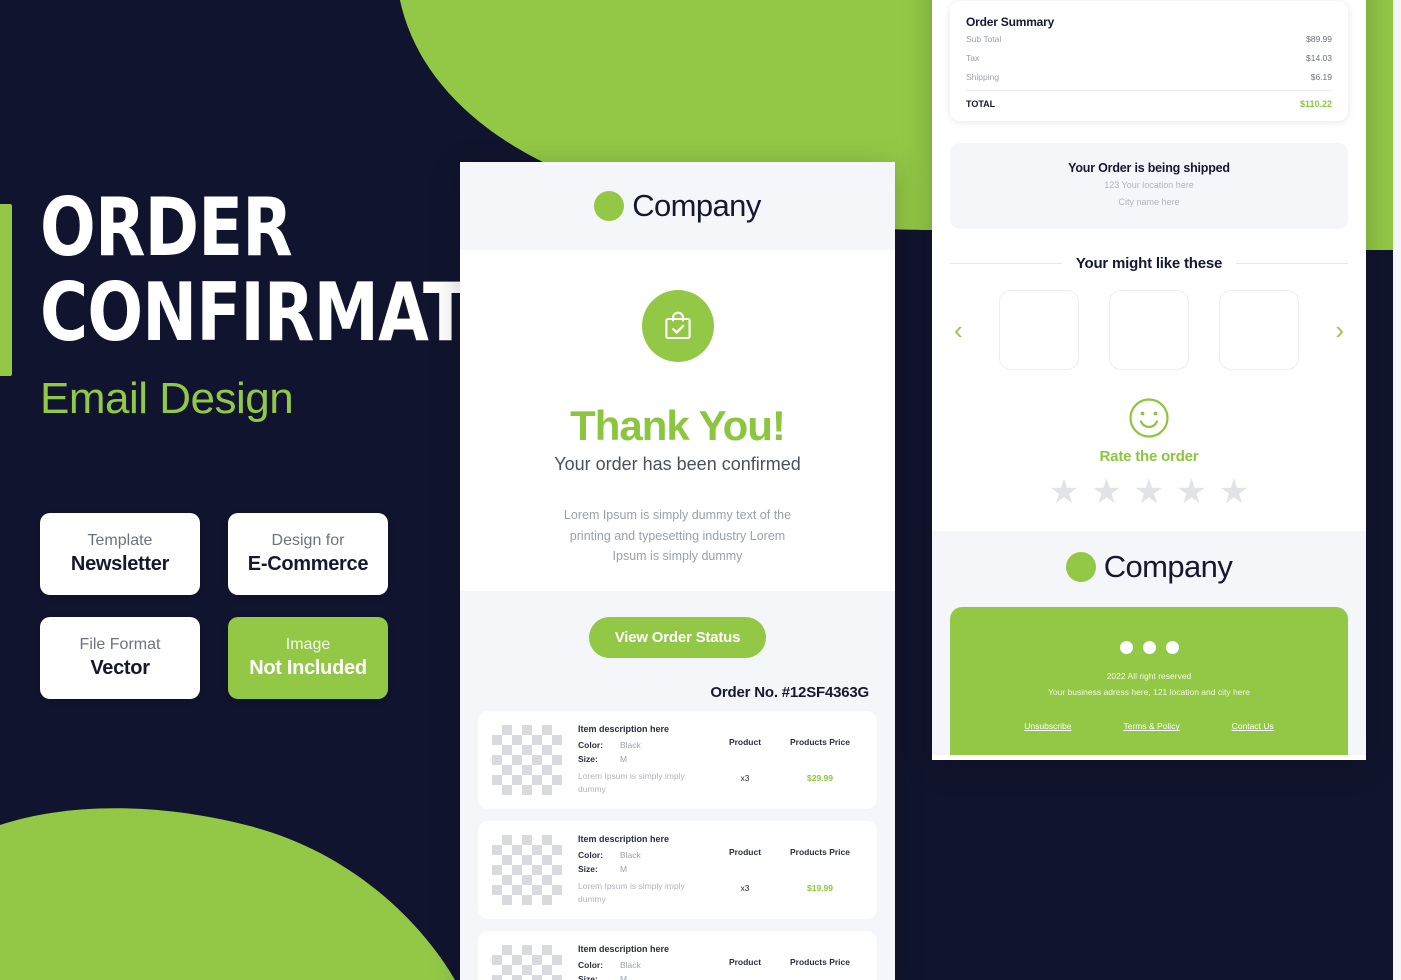 The image size is (1401, 980). I want to click on summary-amount: $14.03, so click(1319, 58).